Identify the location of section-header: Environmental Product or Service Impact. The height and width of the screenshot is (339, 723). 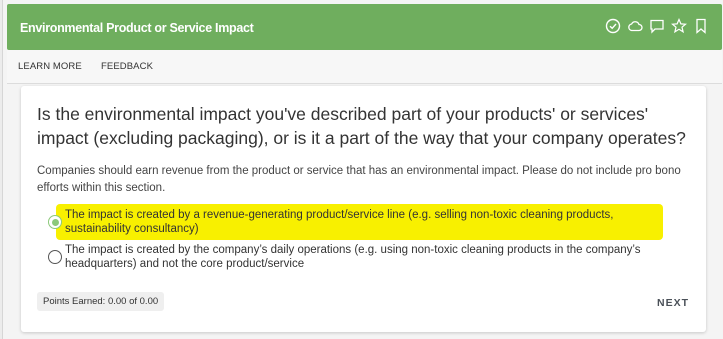
(364, 27).